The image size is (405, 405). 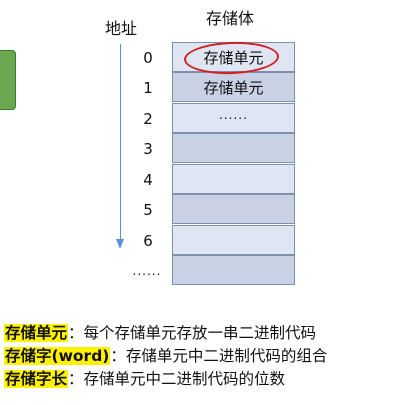 What do you see at coordinates (148, 180) in the screenshot?
I see `address-4: 4` at bounding box center [148, 180].